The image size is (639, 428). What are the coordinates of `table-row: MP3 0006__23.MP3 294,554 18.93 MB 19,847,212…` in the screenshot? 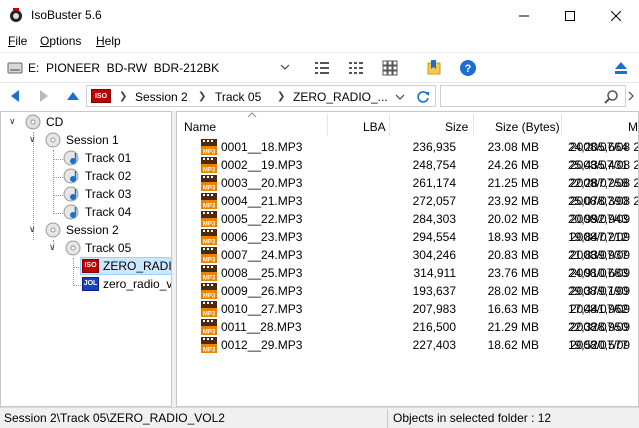 It's located at (407, 237).